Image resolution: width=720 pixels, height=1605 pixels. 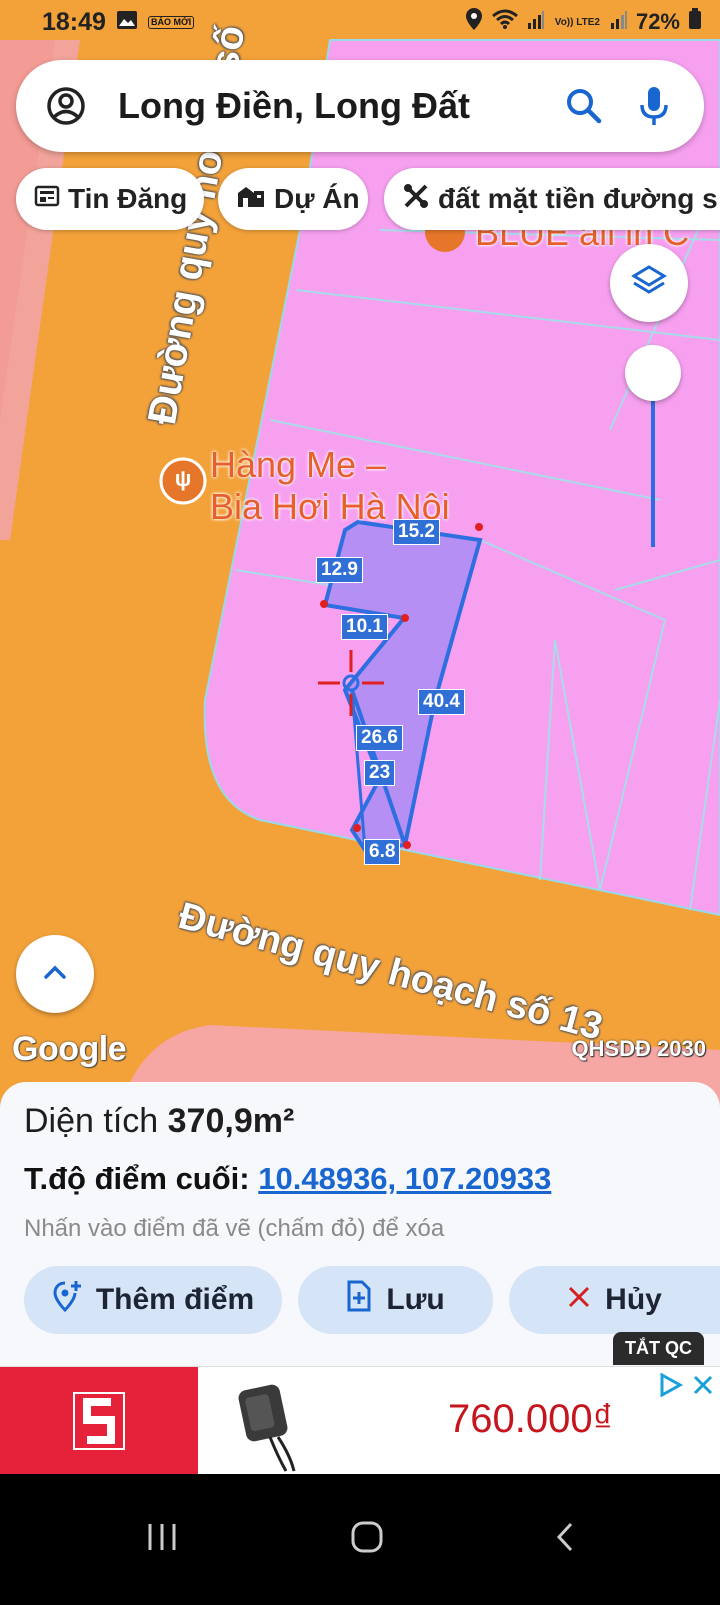 What do you see at coordinates (536, 22) in the screenshot?
I see `signal-icon` at bounding box center [536, 22].